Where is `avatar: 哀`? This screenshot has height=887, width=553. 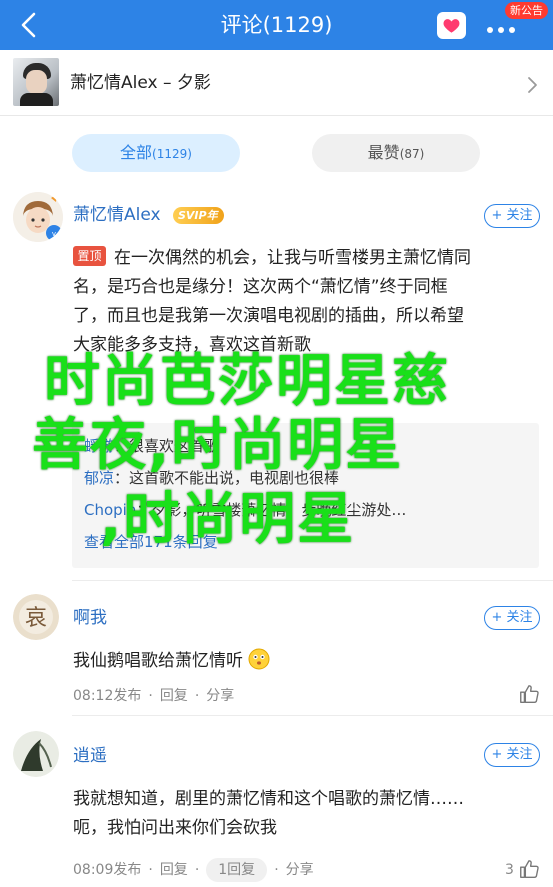
avatar: 哀 is located at coordinates (36, 617).